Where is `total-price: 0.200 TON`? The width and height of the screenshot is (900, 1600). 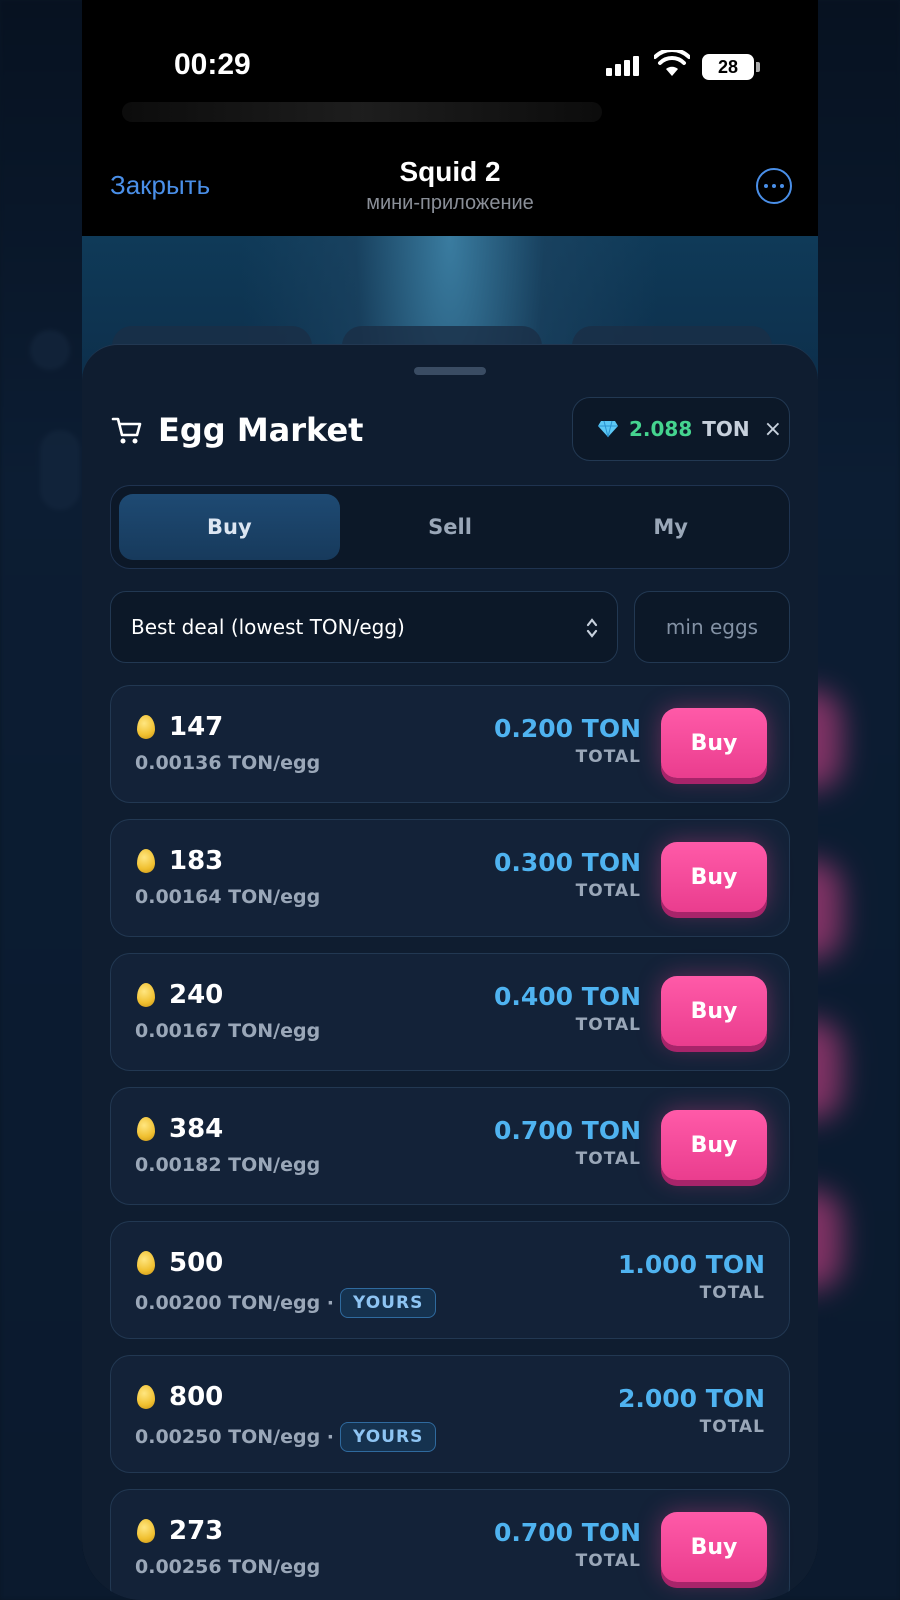
total-price: 0.200 TON is located at coordinates (567, 728).